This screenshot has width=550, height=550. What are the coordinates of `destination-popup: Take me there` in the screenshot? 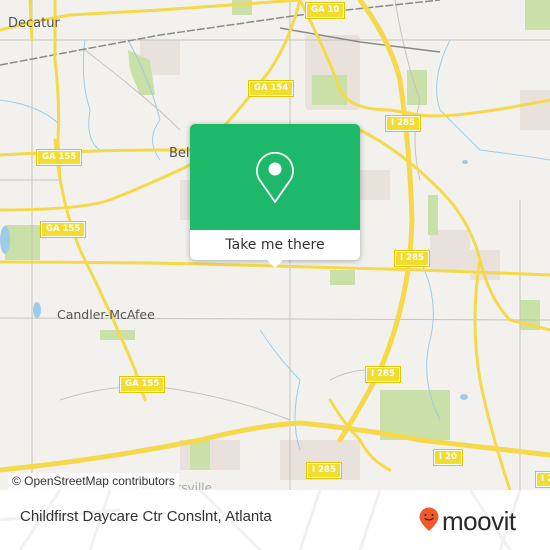 It's located at (275, 196).